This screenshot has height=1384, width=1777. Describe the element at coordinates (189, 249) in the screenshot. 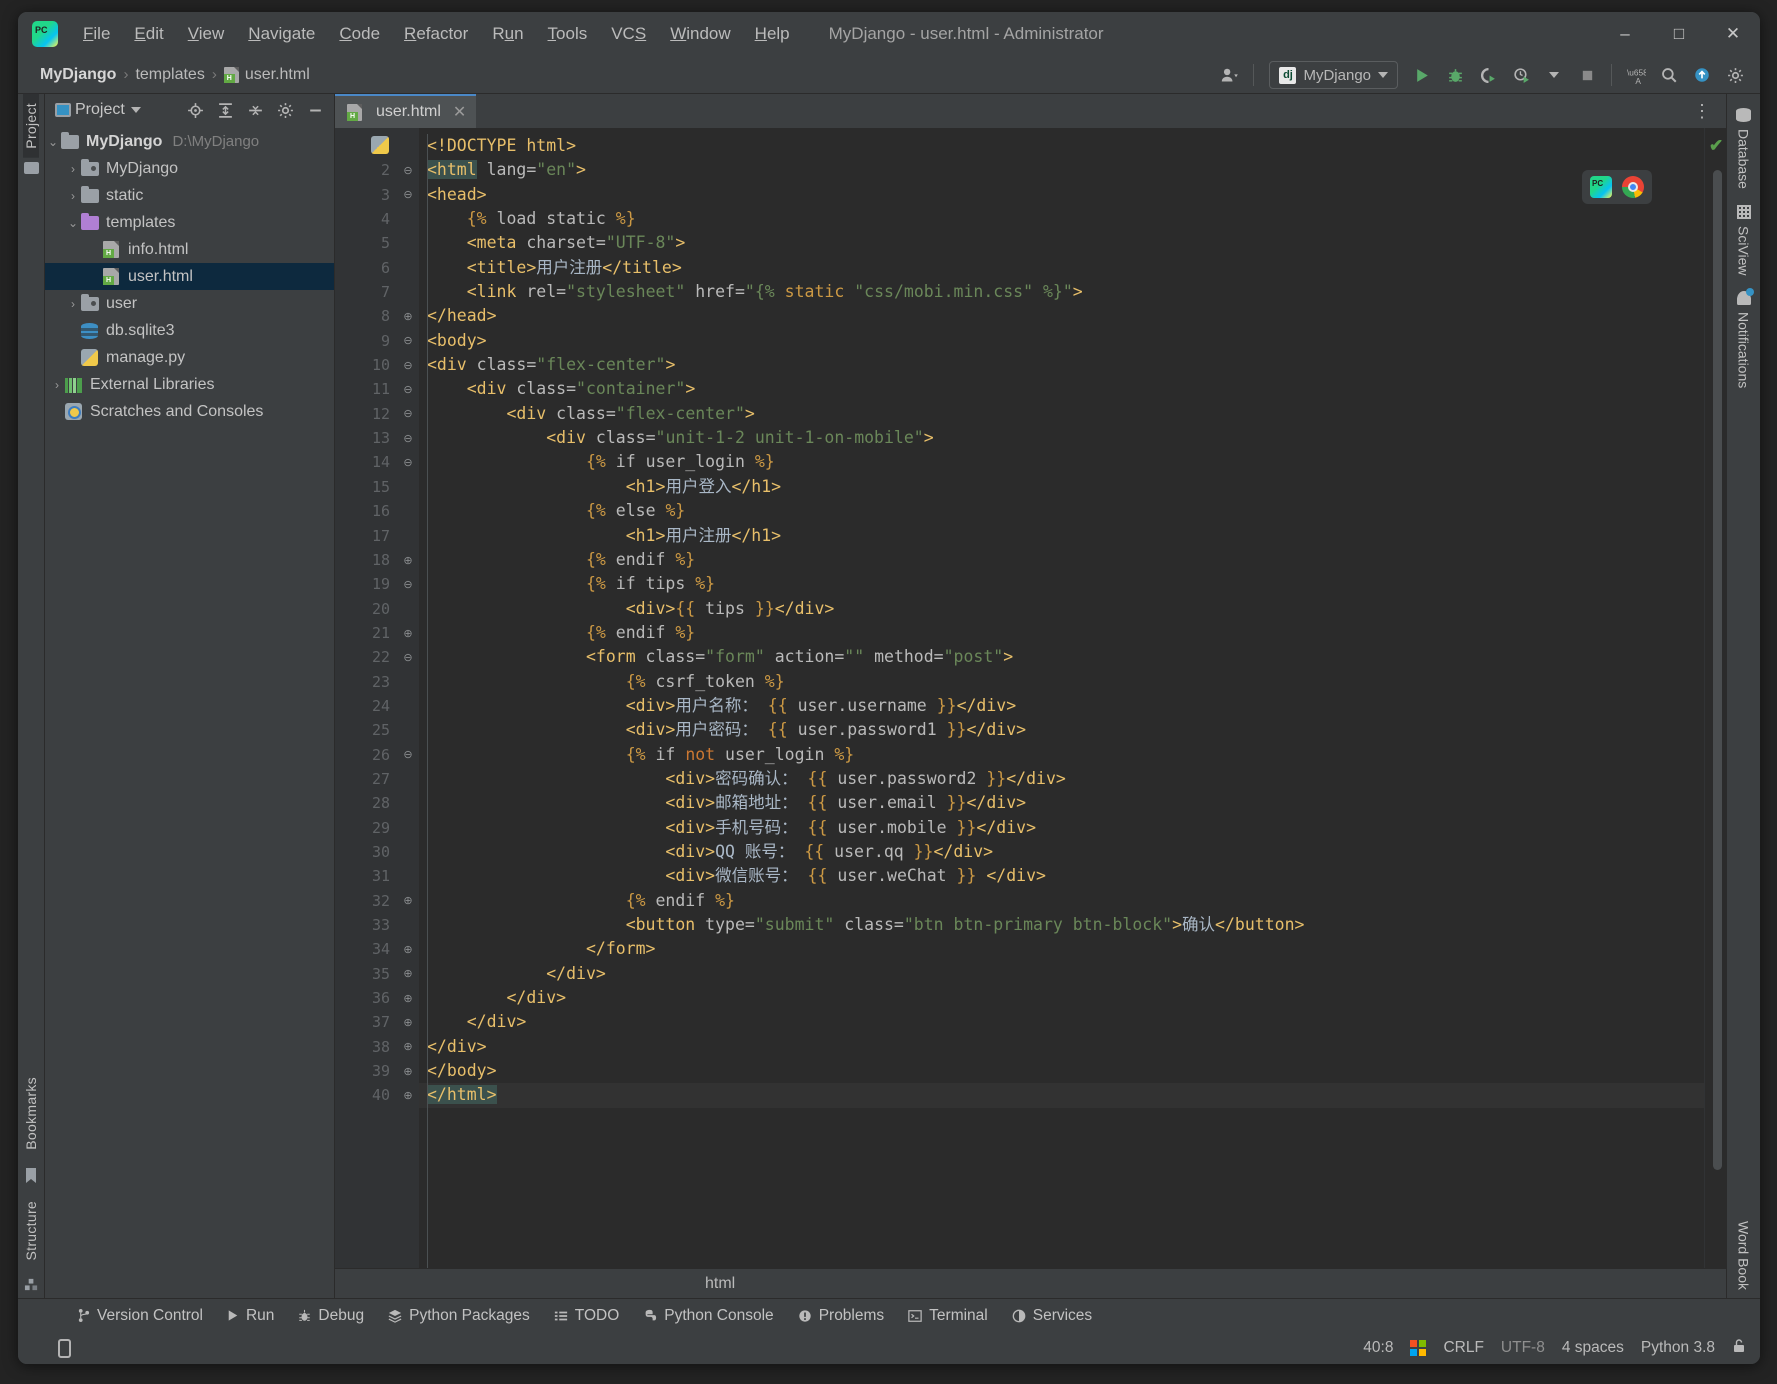

I see `tree-node-info-html: info.html` at that location.